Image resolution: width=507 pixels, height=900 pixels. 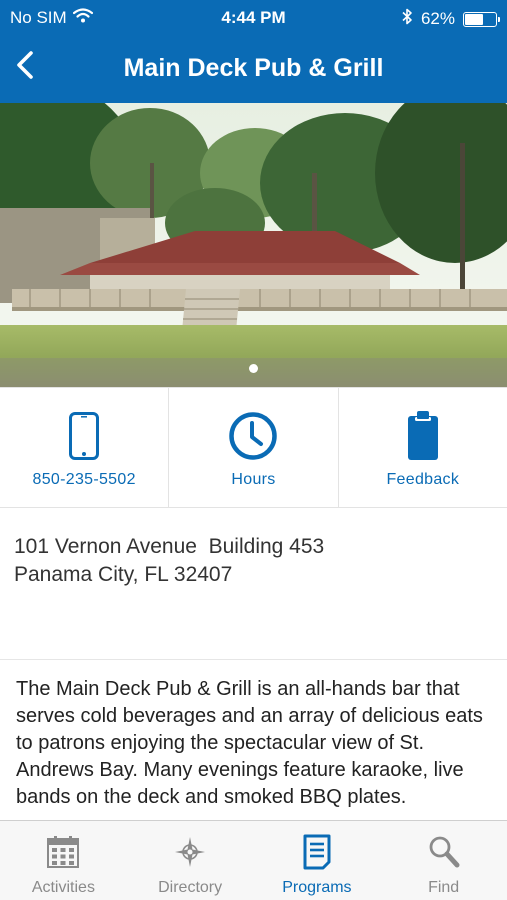 I want to click on battery-icon, so click(x=481, y=19).